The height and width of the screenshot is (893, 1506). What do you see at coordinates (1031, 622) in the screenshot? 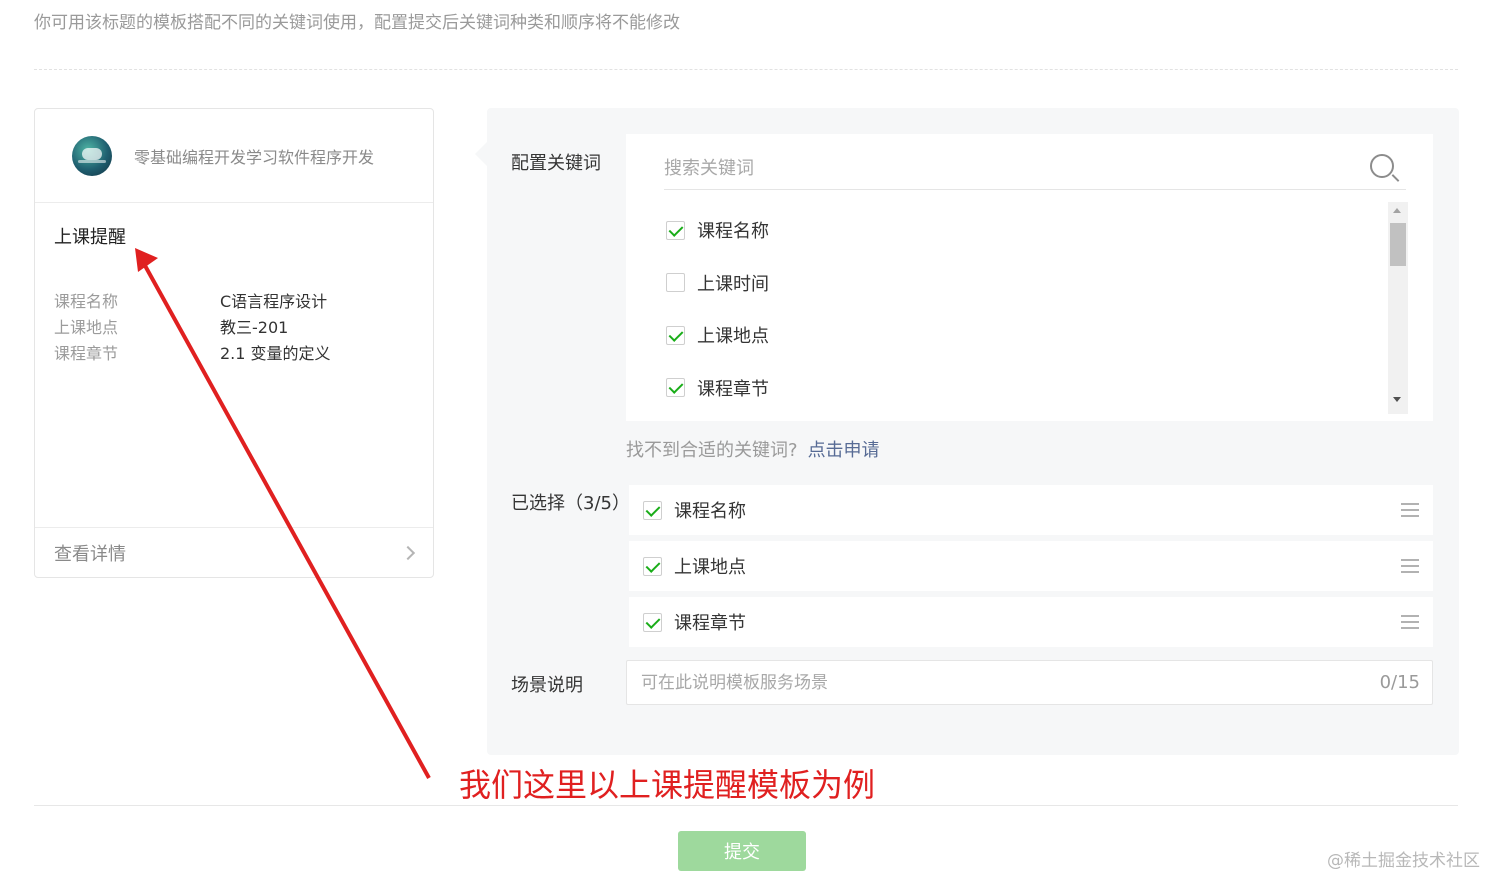
I see `selected-keyword-item: 课程章节` at bounding box center [1031, 622].